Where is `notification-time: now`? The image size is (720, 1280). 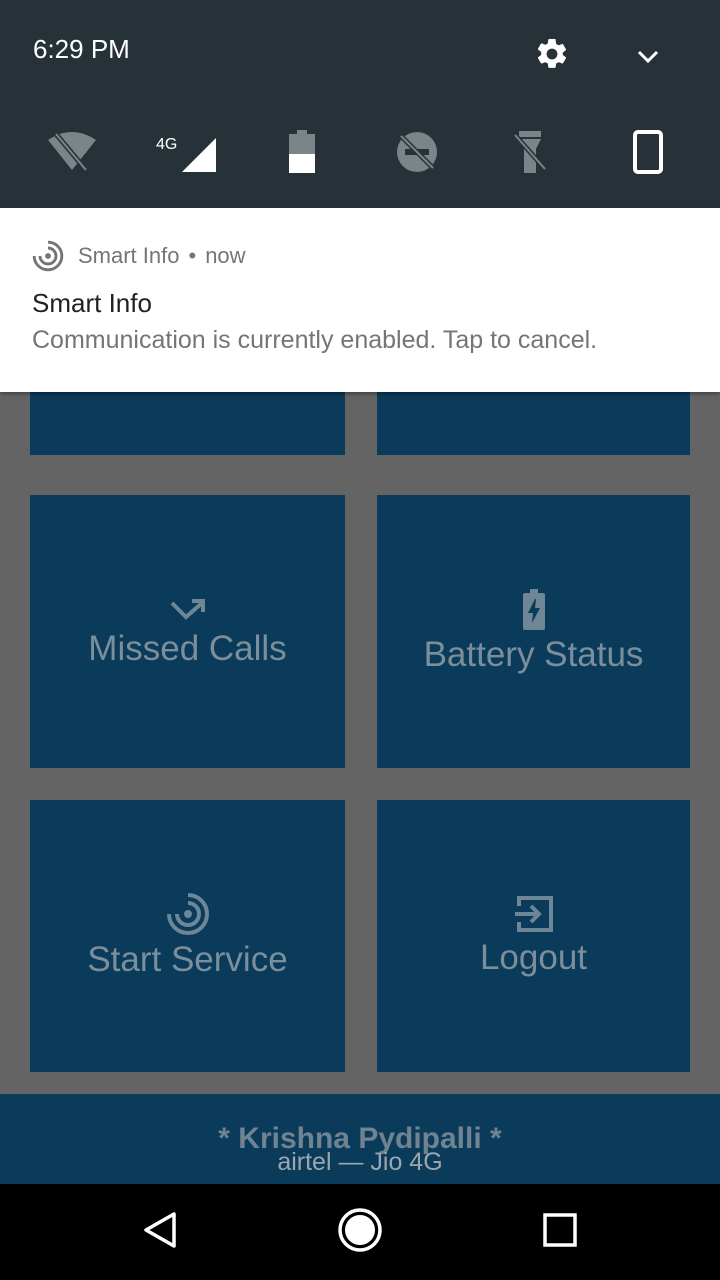 notification-time: now is located at coordinates (225, 255).